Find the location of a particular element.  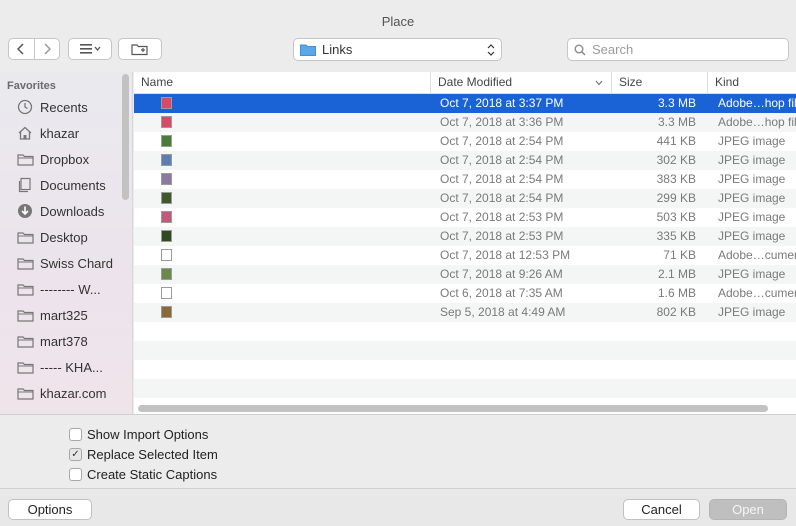

column-size: Size is located at coordinates (660, 83).